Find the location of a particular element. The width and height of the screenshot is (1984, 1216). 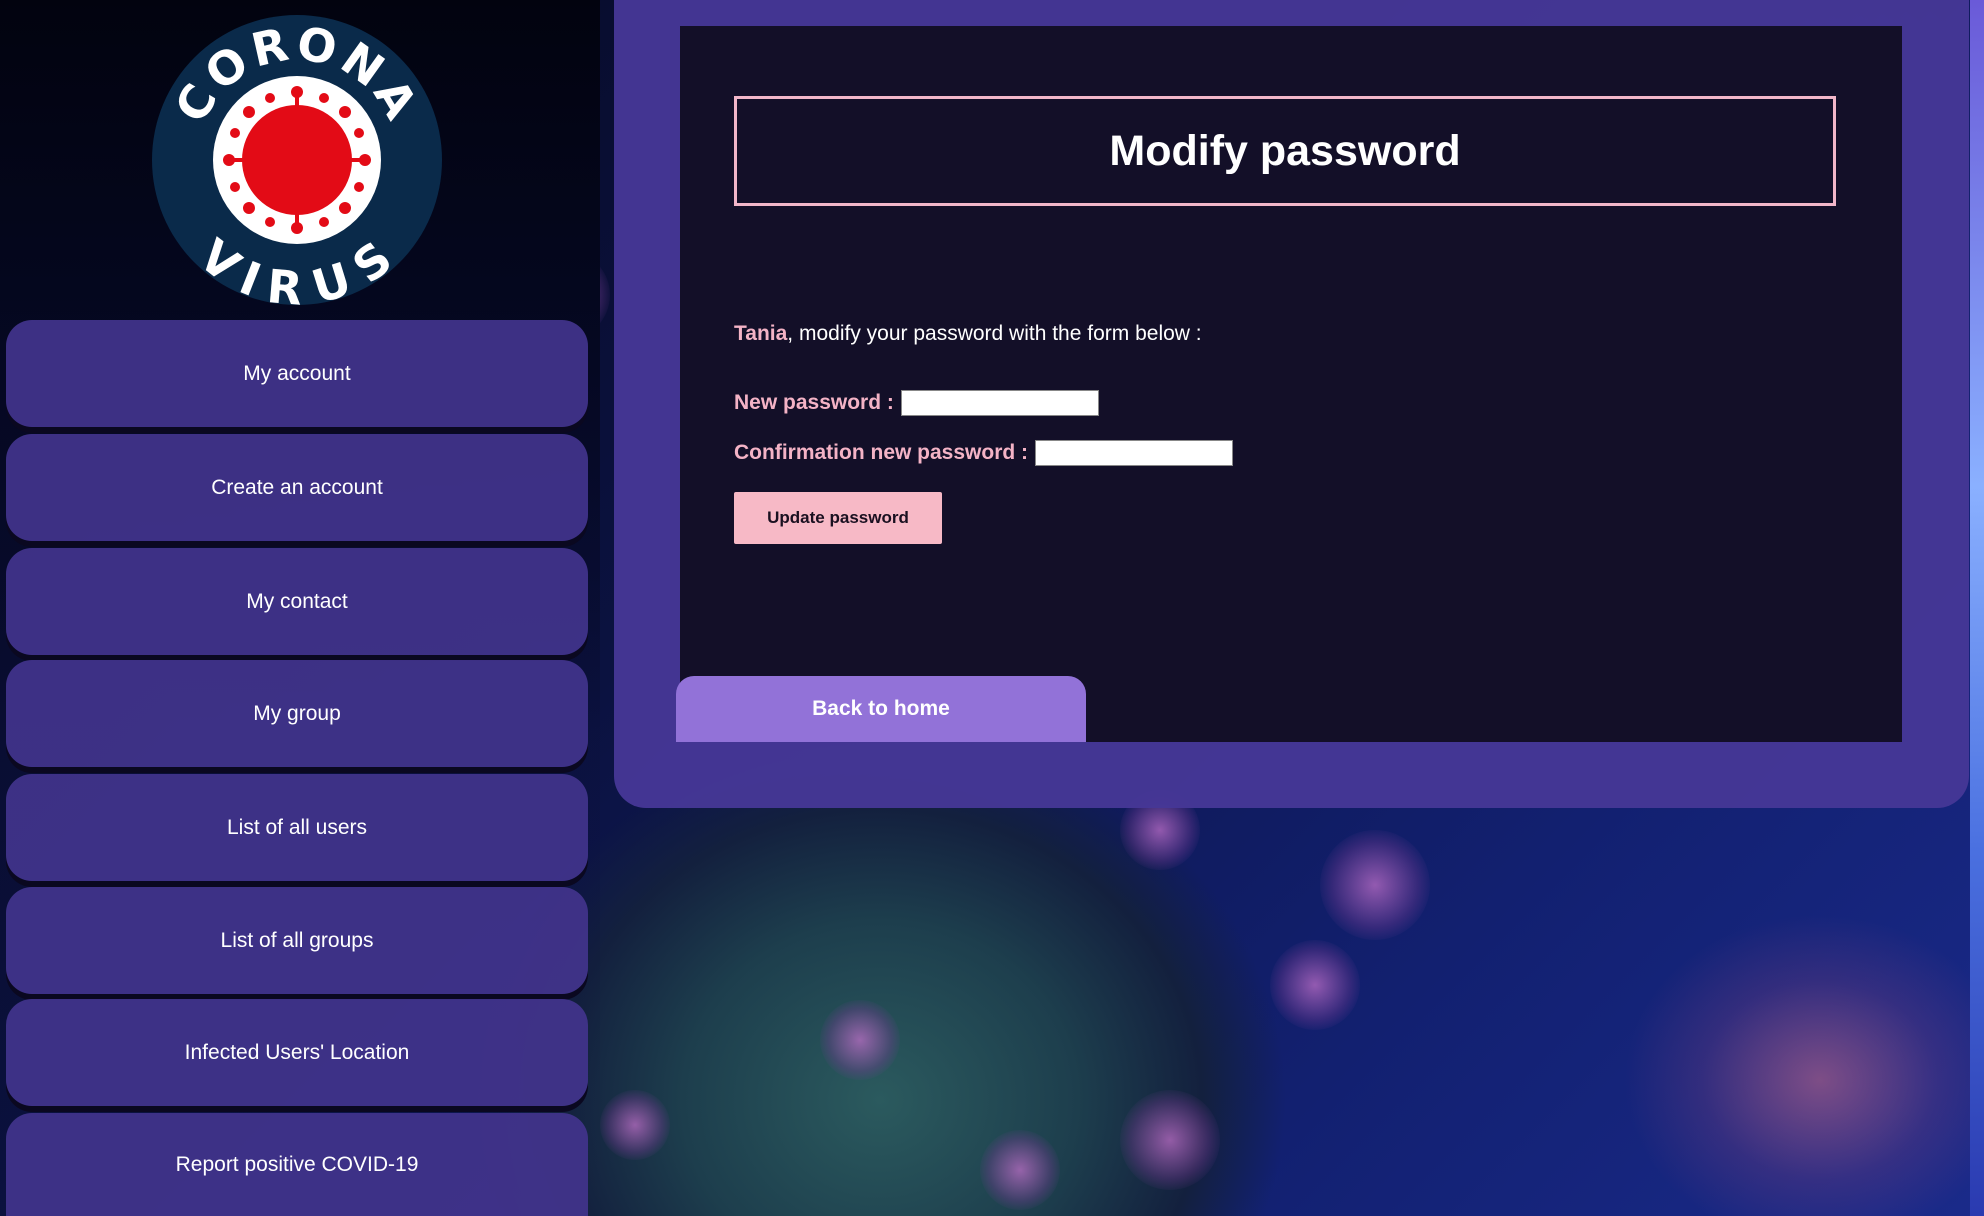

sidebar-item-label: My group is located at coordinates (297, 713).